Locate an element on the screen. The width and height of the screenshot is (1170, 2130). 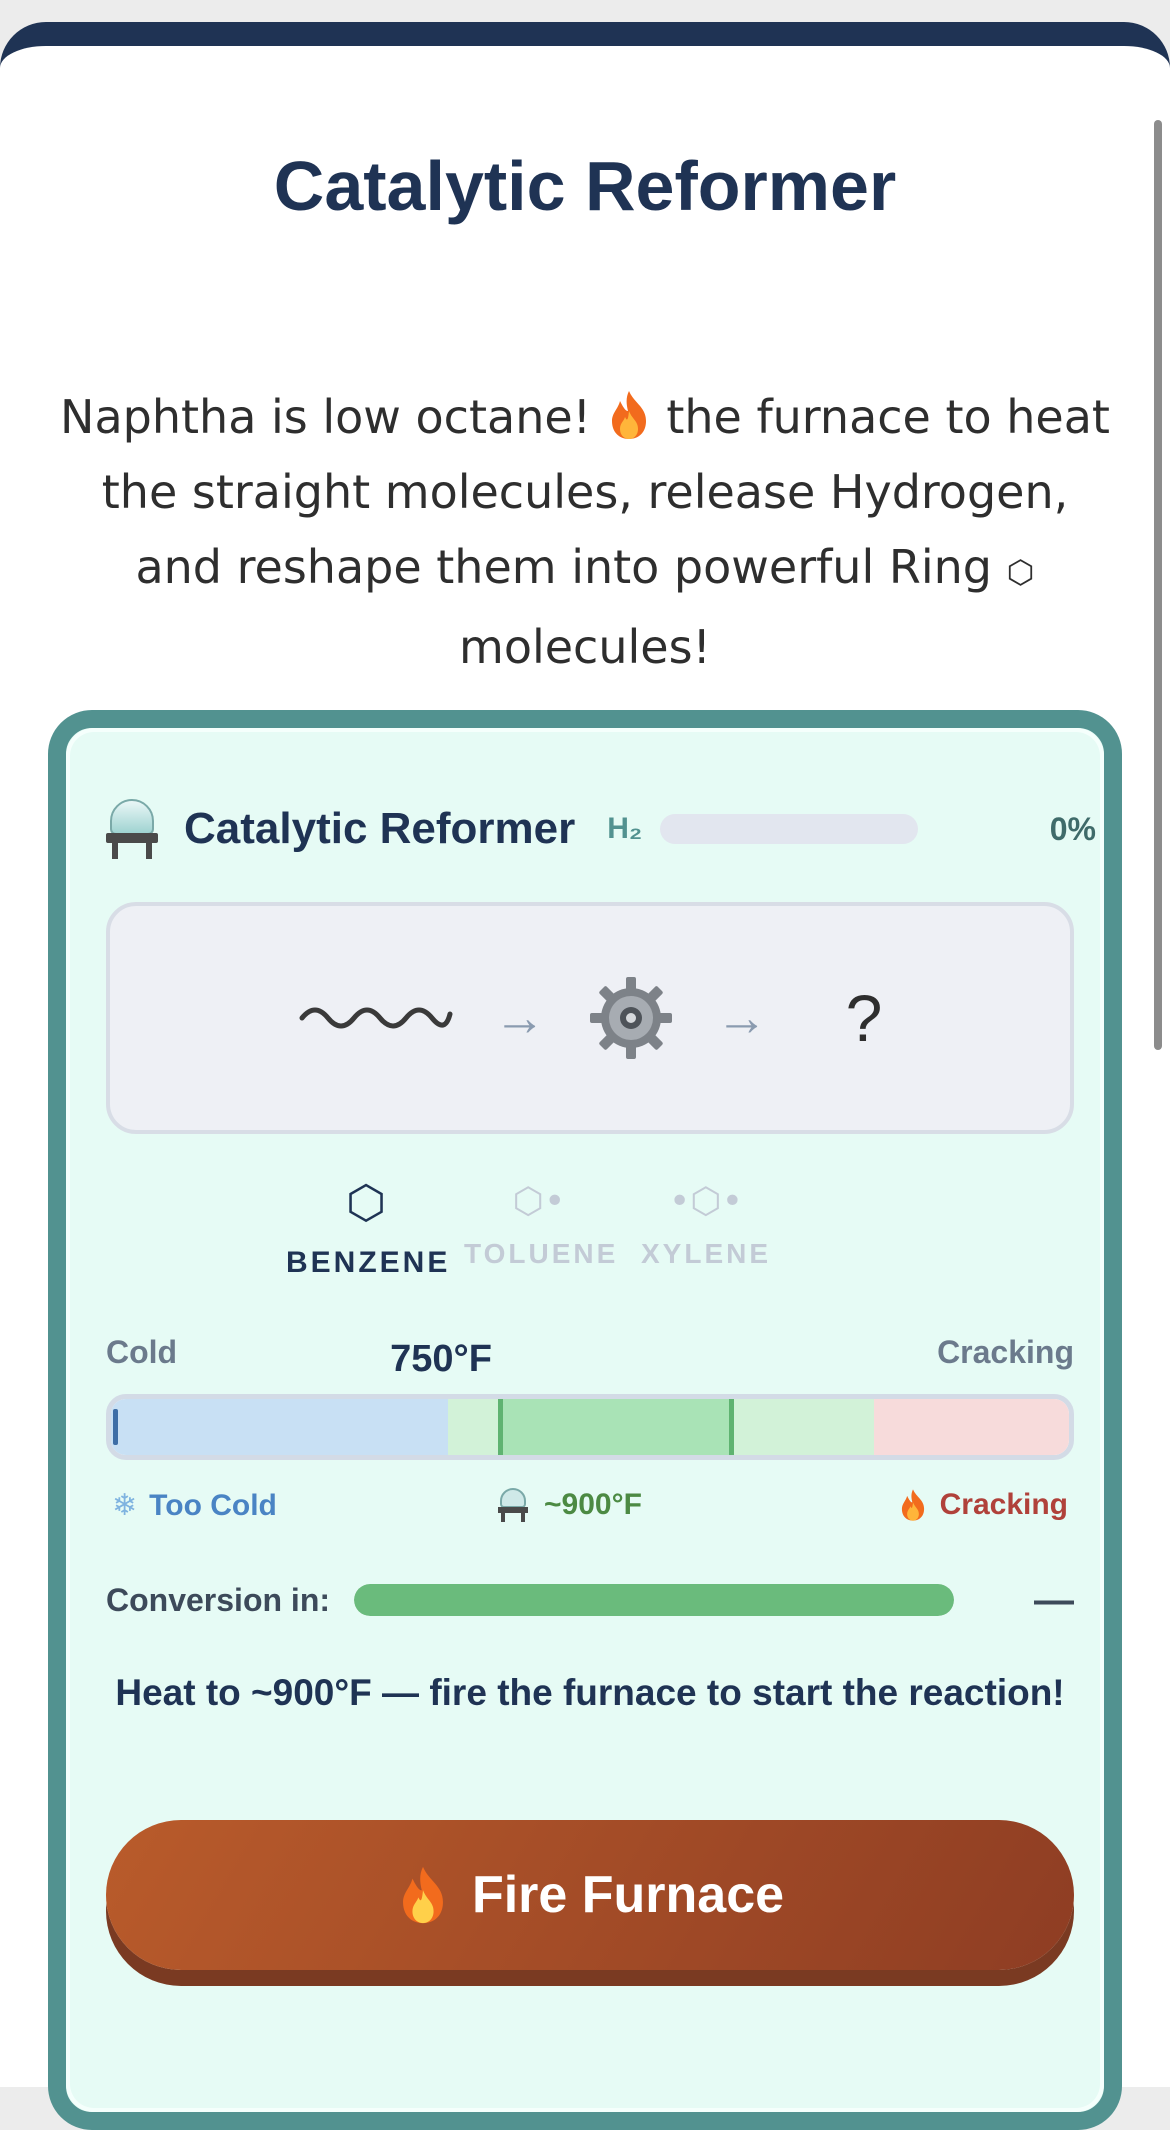
wavy-chain-icon is located at coordinates (376, 1018).